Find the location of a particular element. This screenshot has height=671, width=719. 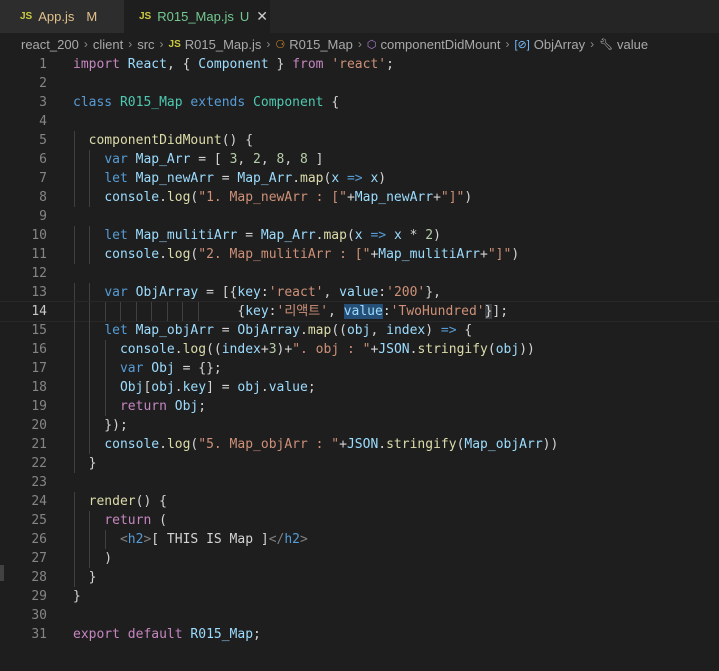

js-file-icon: JS is located at coordinates (174, 44).